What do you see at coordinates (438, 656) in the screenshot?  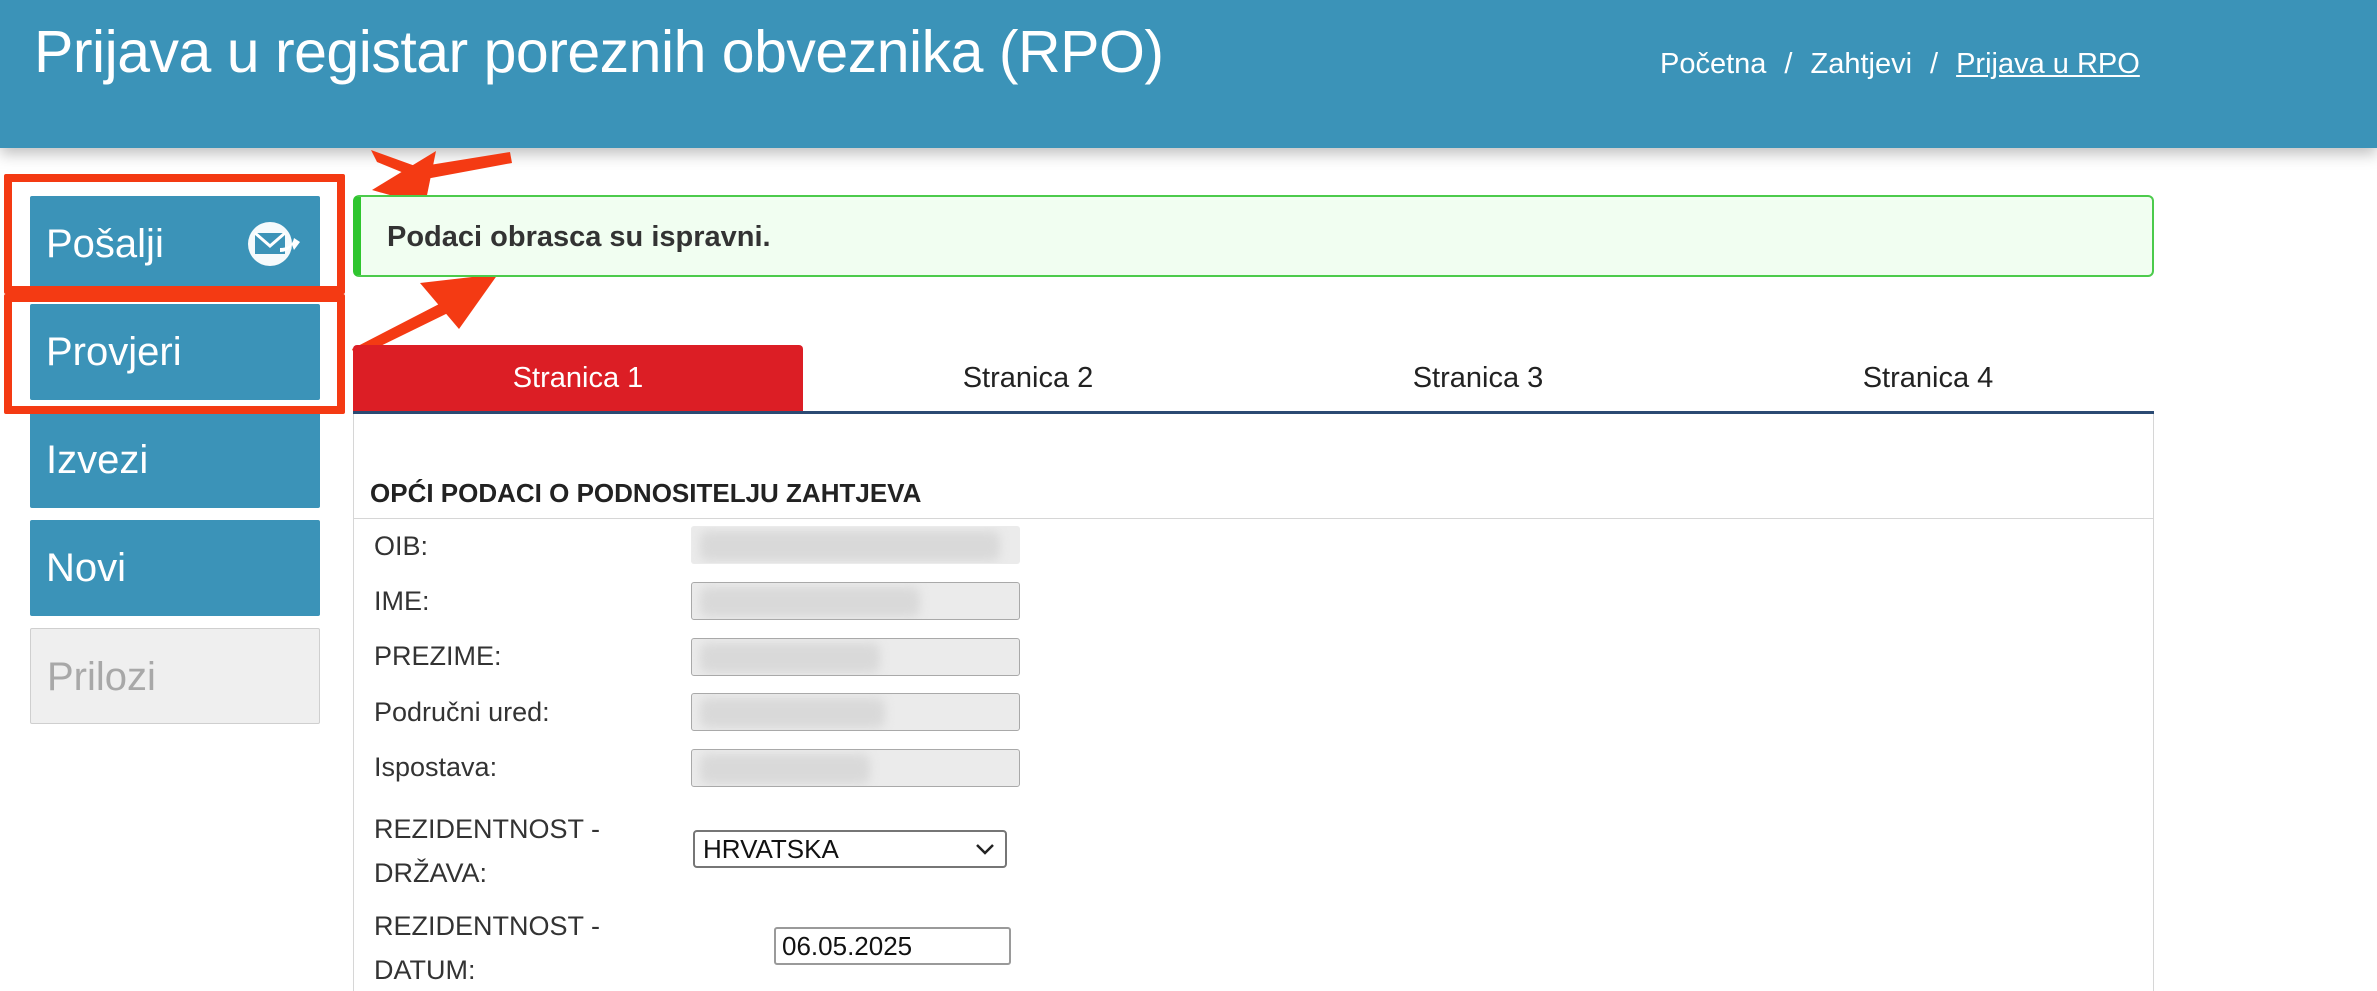 I see `prezime-label: PREZIME:` at bounding box center [438, 656].